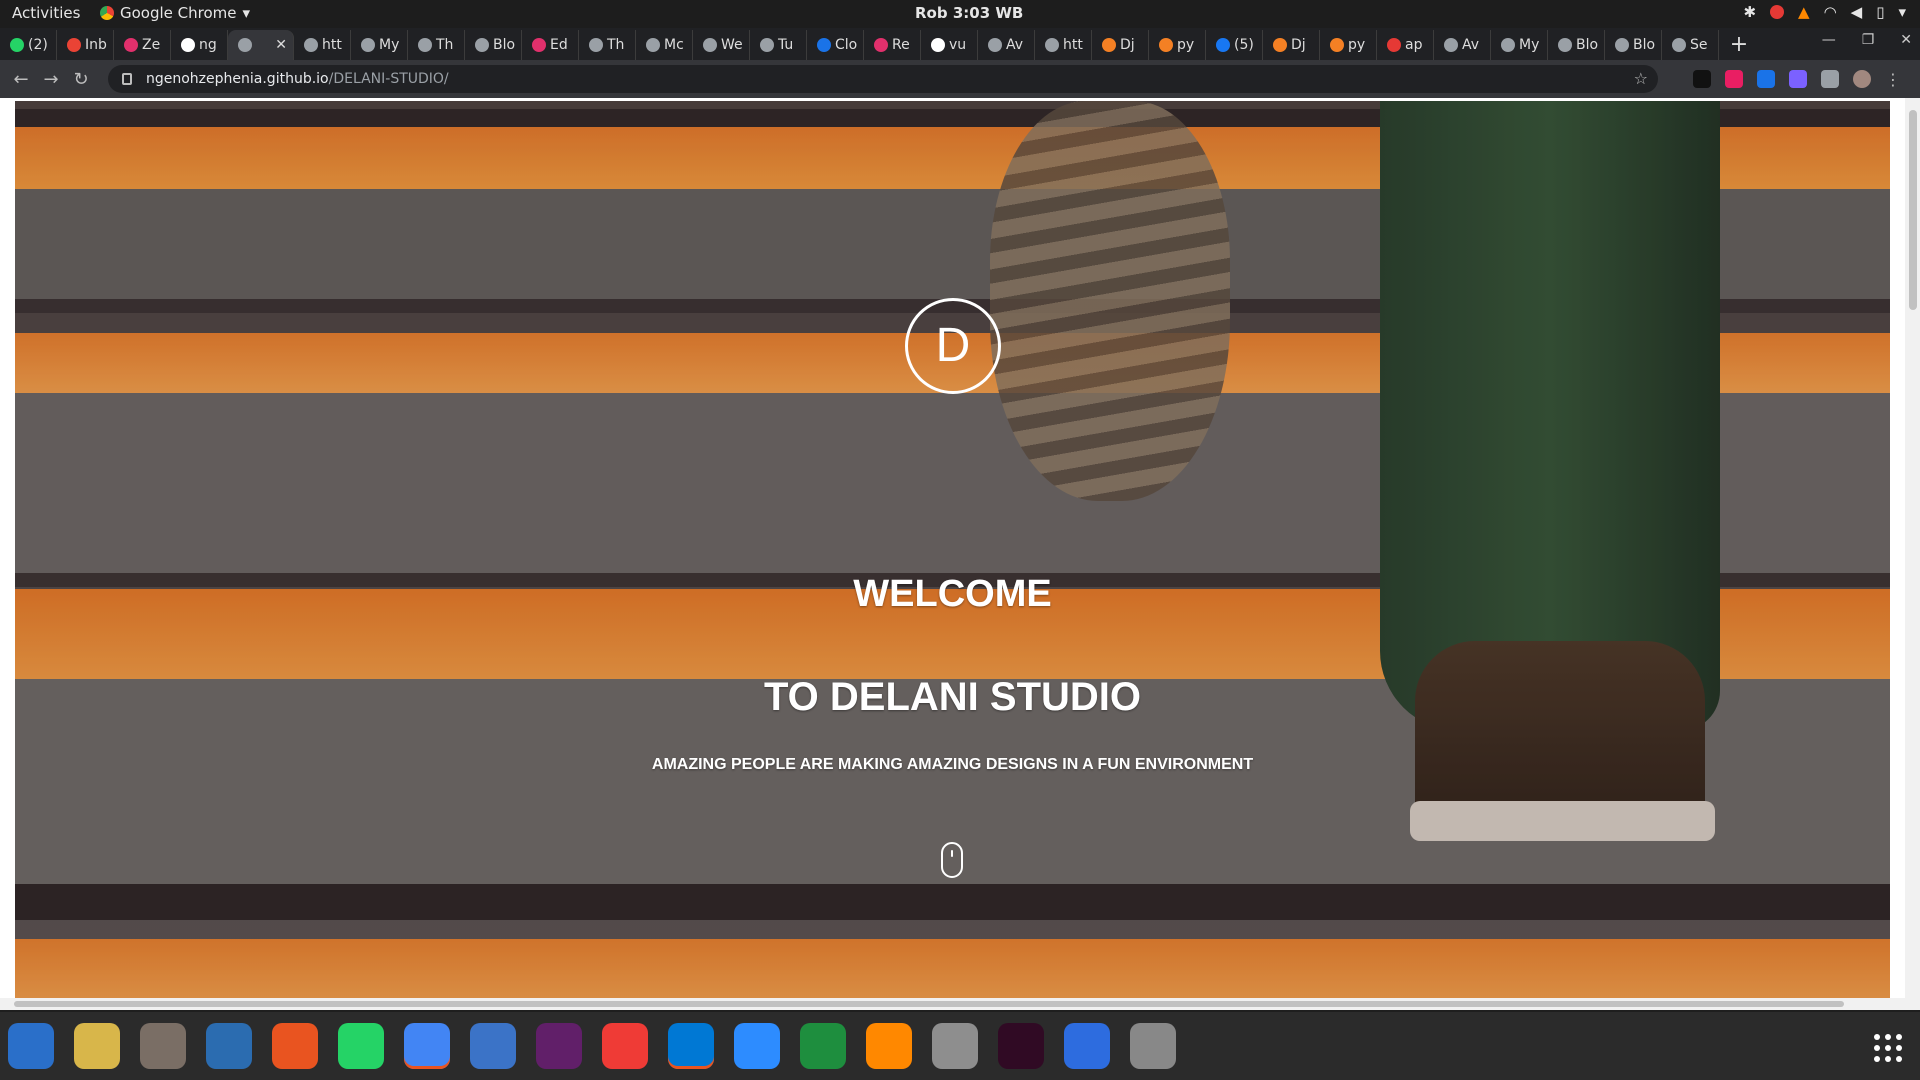  Describe the element at coordinates (1414, 45) in the screenshot. I see `tab-label: ap` at that location.